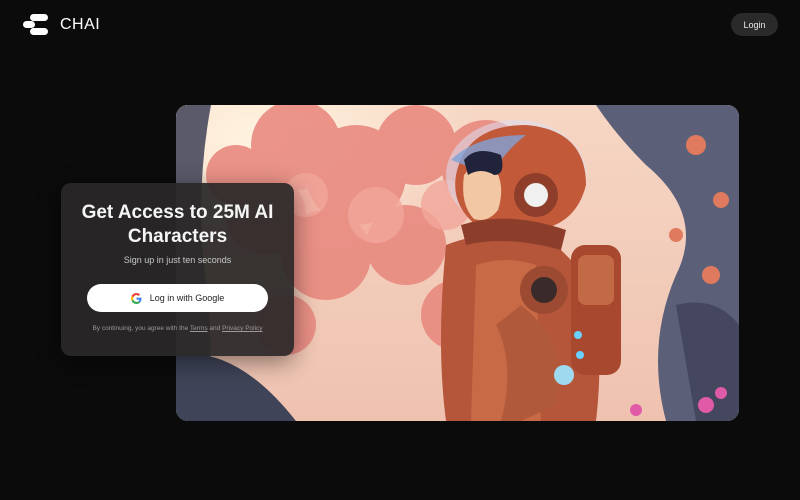 The image size is (800, 500). What do you see at coordinates (177, 260) in the screenshot?
I see `card-subtitle: Sign up in just ten seconds` at bounding box center [177, 260].